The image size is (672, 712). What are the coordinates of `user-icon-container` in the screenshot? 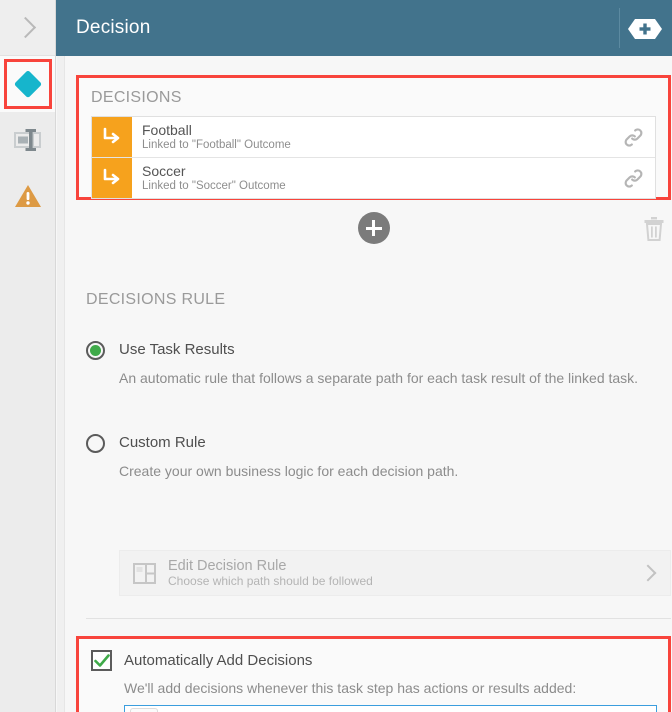 It's located at (144, 710).